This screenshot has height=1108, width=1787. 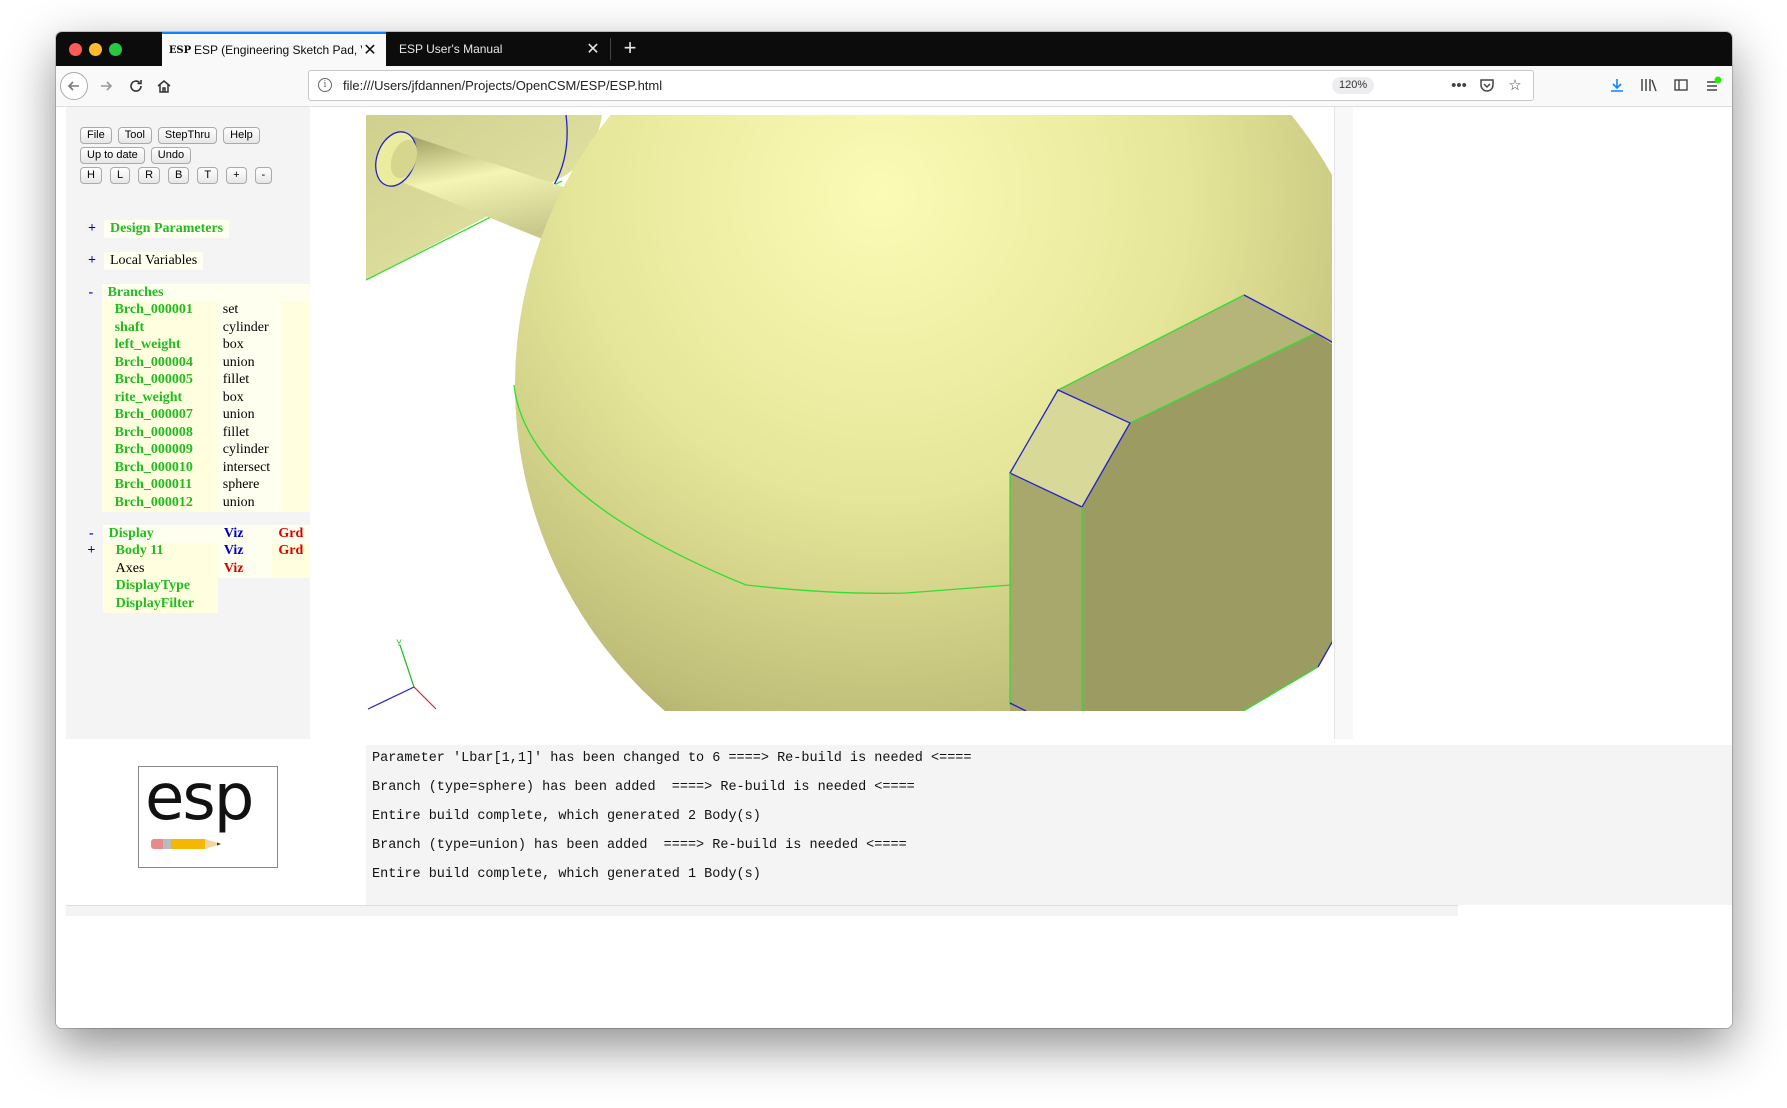 What do you see at coordinates (160, 569) in the screenshot?
I see `axes-label: Axes` at bounding box center [160, 569].